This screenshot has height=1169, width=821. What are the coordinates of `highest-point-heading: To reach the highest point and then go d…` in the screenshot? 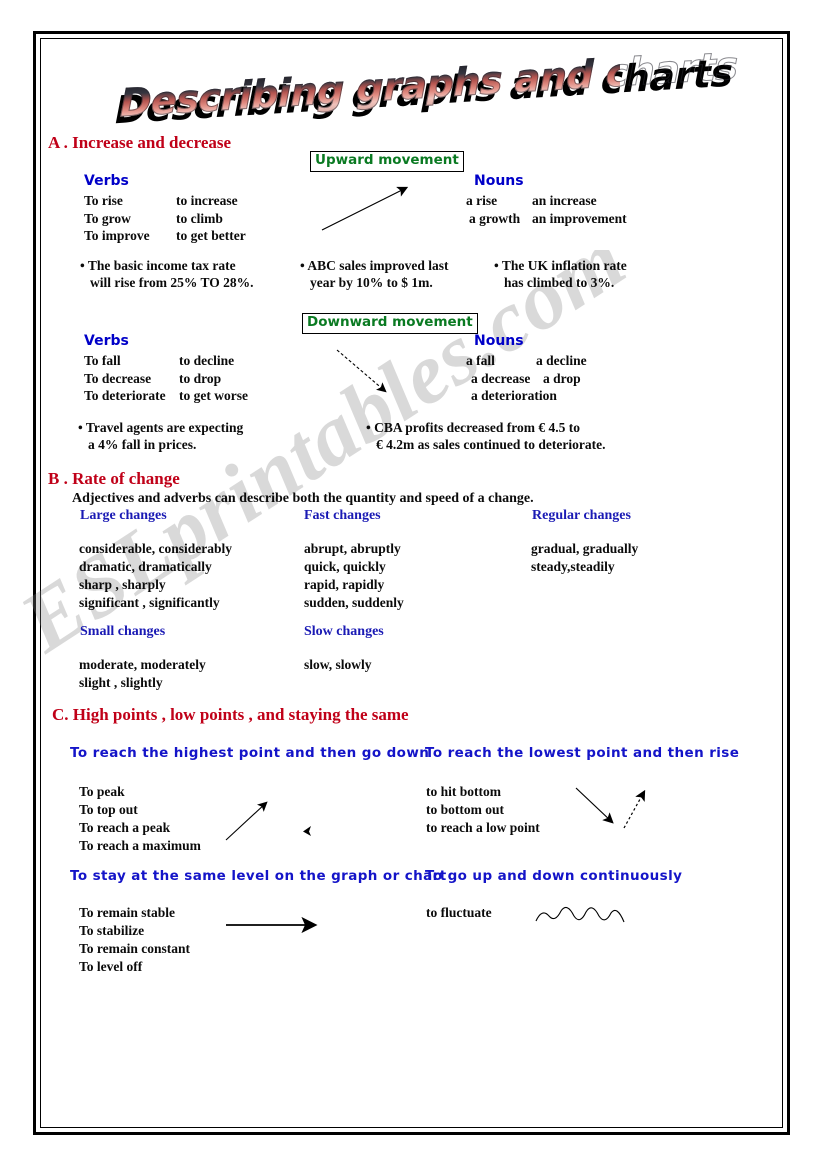 It's located at (250, 753).